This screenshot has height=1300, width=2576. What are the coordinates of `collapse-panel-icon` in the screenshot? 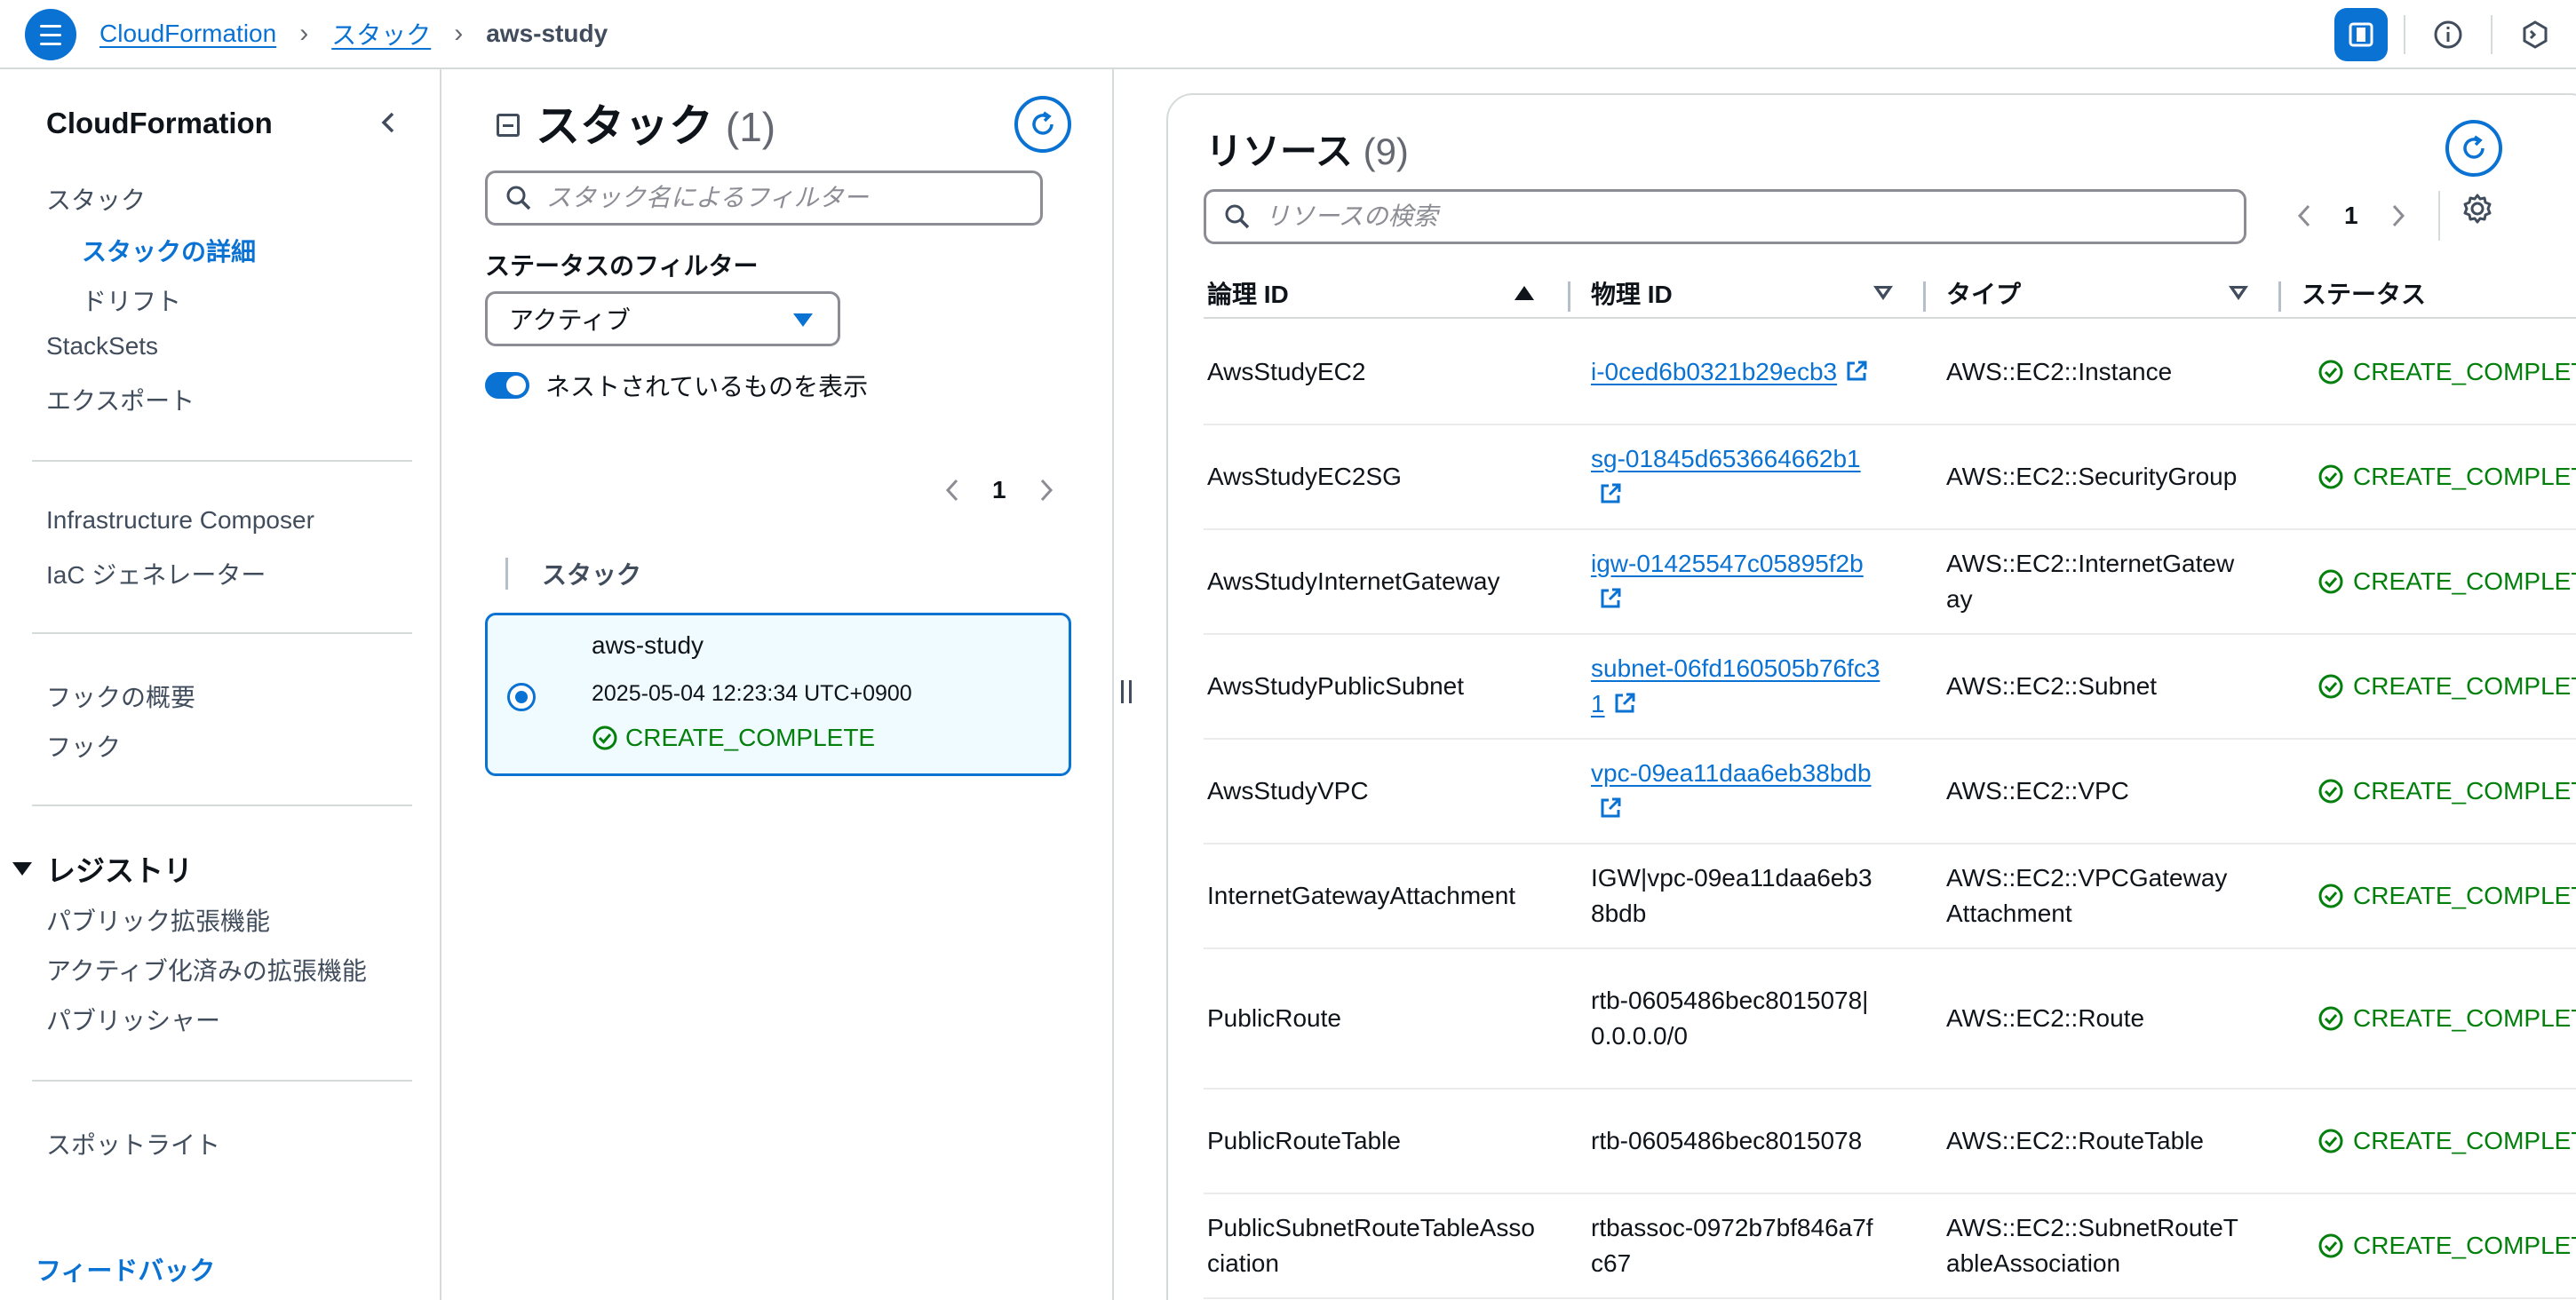 It's located at (508, 125).